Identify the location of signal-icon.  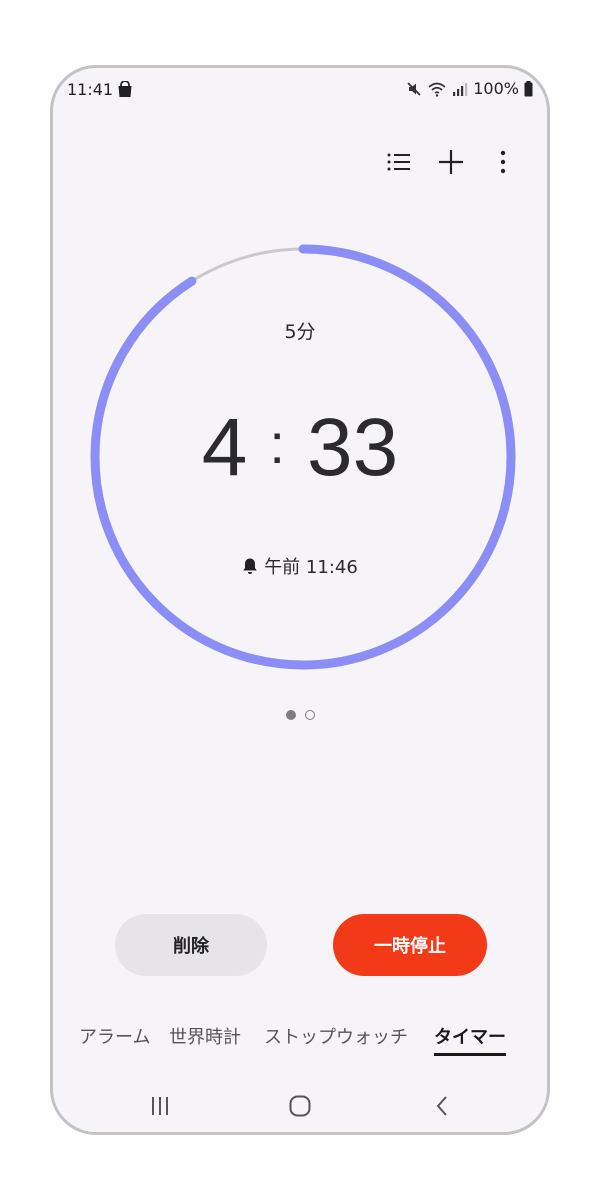
(460, 89).